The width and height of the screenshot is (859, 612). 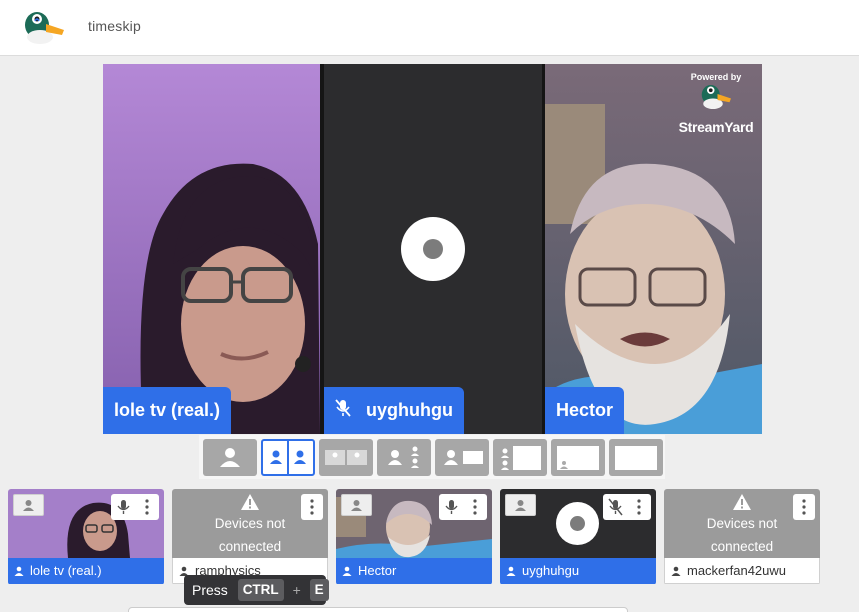 I want to click on stage-name-tag: Hector, so click(x=585, y=410).